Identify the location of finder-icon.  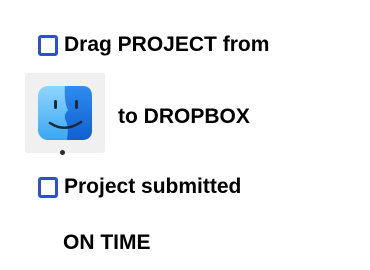
(65, 113).